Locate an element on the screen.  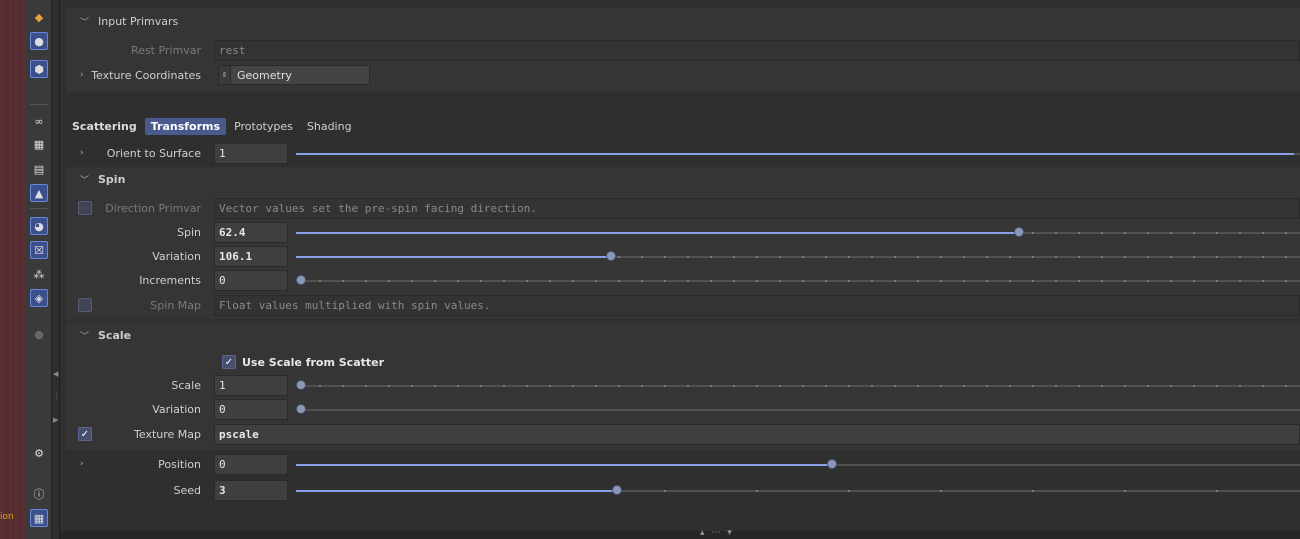
crossed-box-icon: ☒ is located at coordinates (39, 250).